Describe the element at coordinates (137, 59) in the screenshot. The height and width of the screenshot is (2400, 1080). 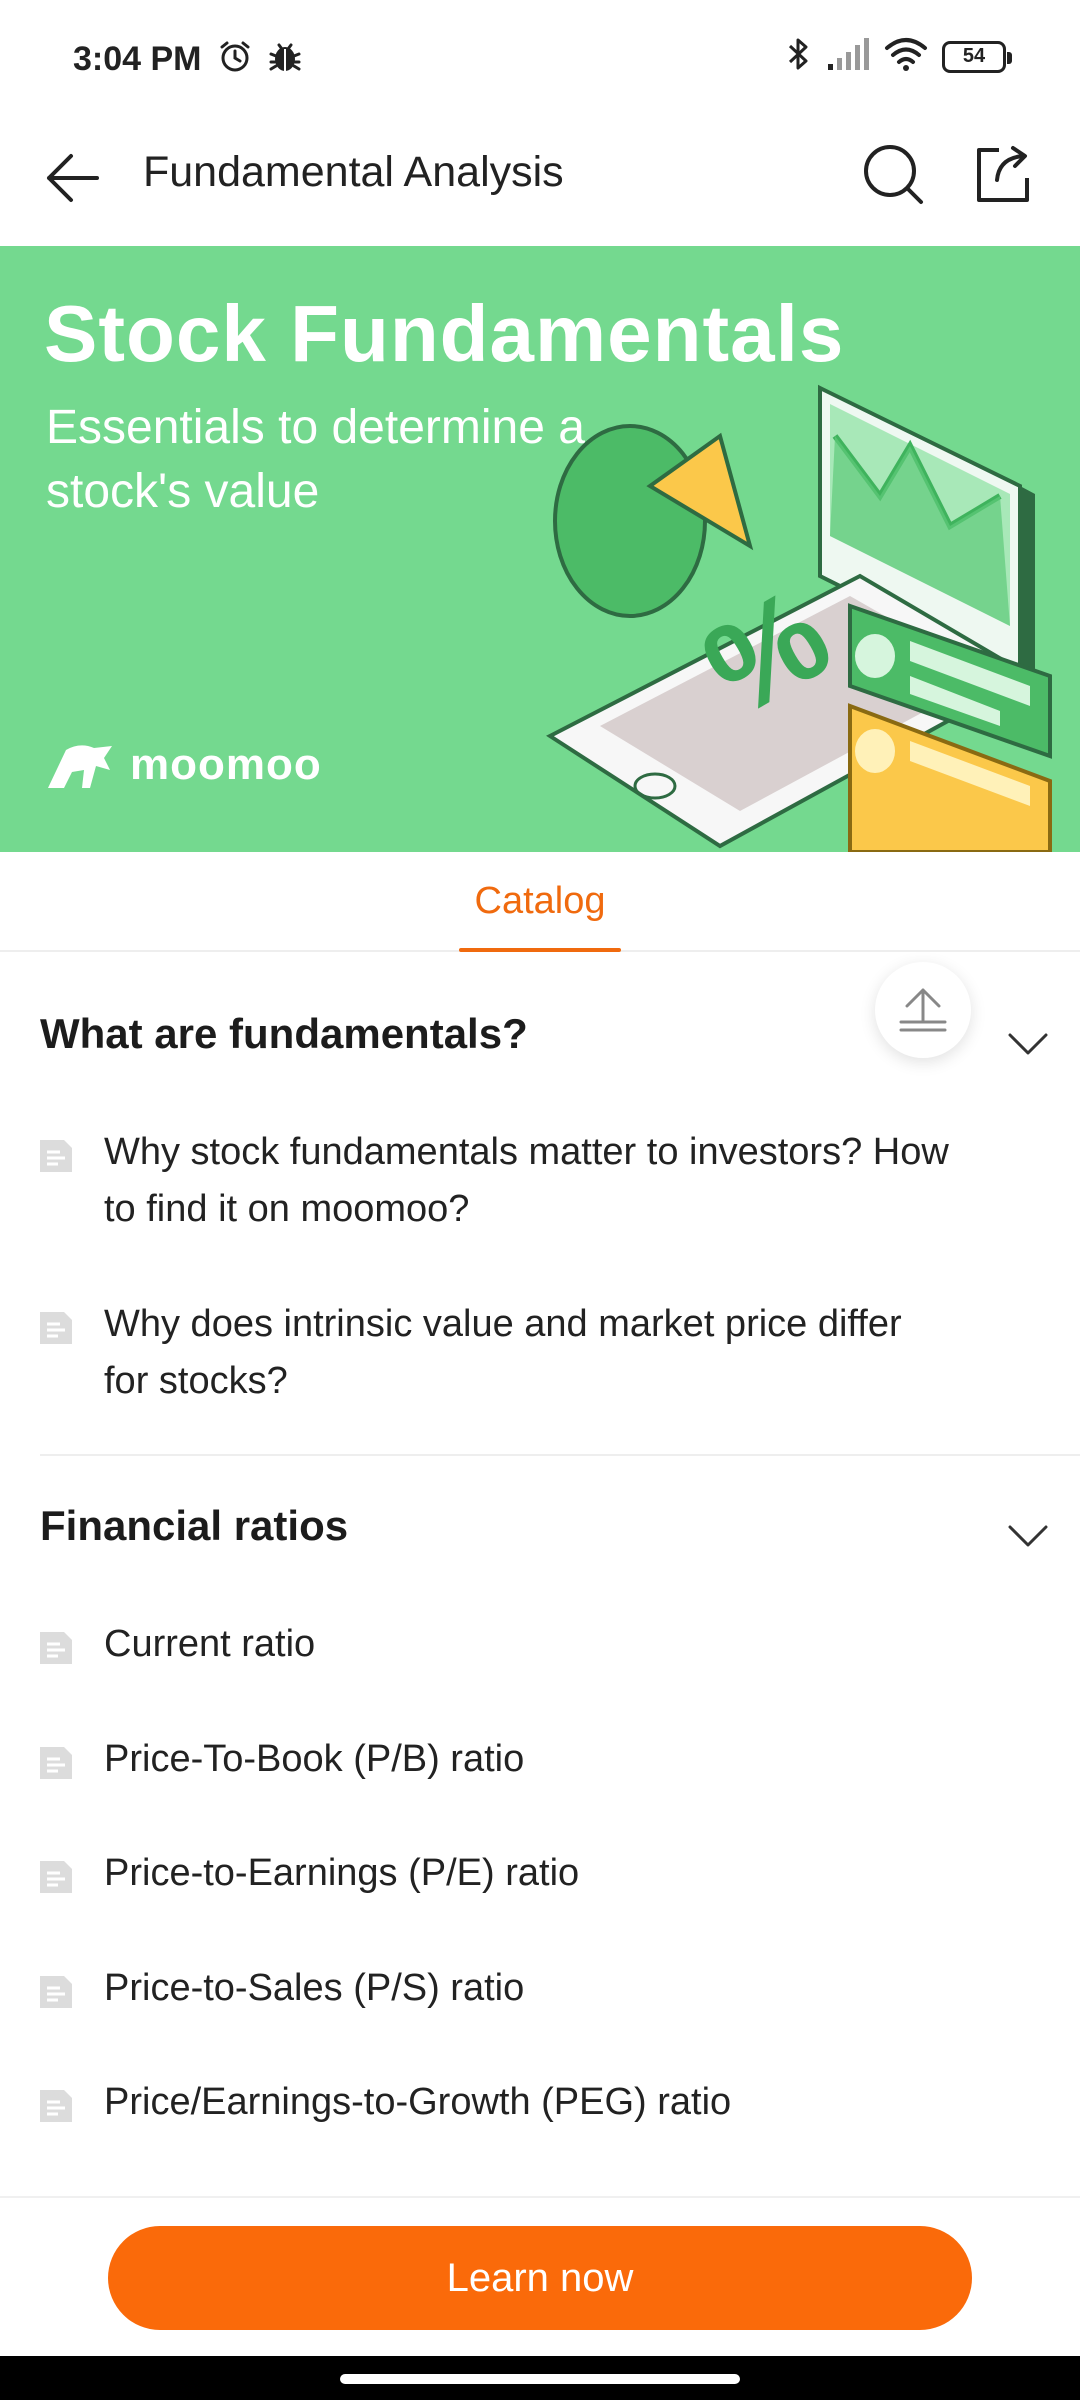
I see `status-time: 3:04 PM` at that location.